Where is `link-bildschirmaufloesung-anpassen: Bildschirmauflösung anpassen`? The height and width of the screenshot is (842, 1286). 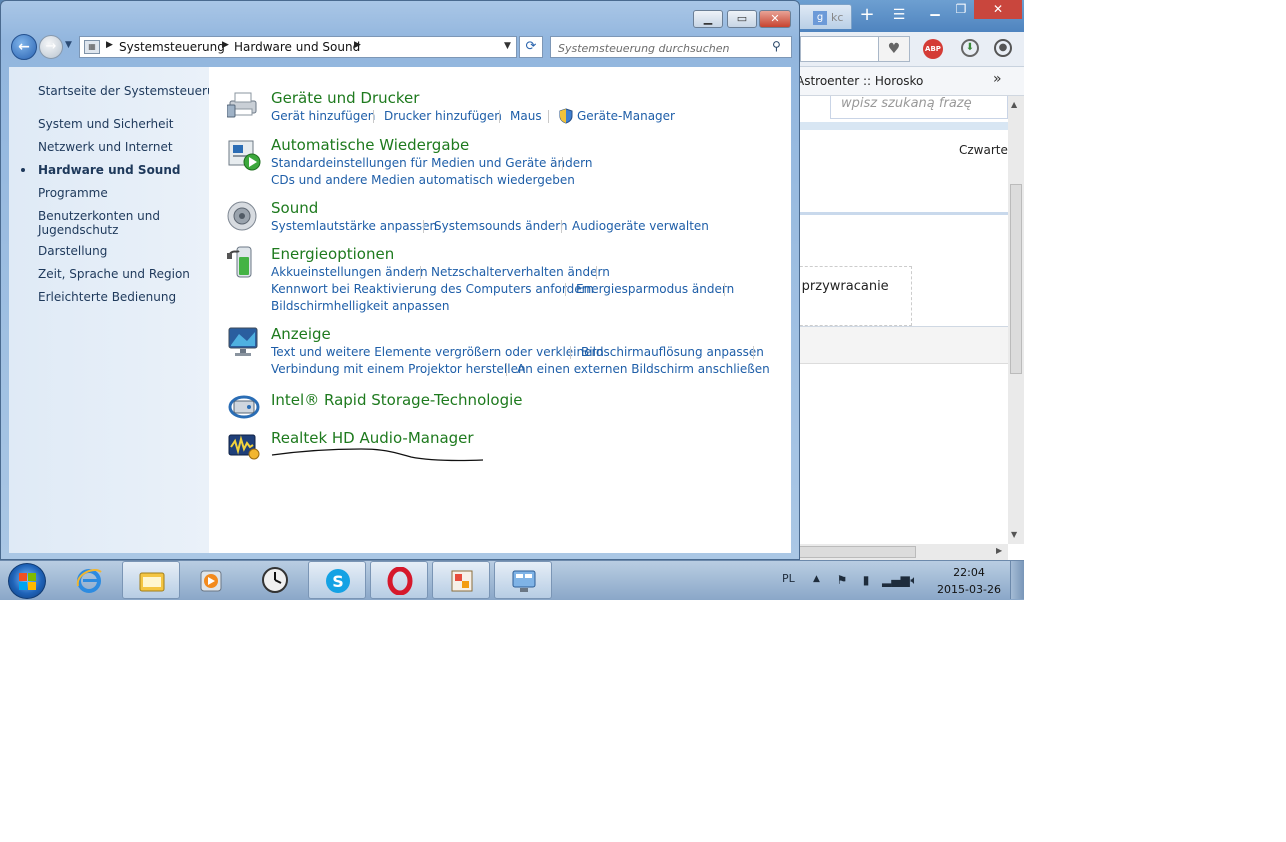 link-bildschirmaufloesung-anpassen: Bildschirmauflösung anpassen is located at coordinates (672, 352).